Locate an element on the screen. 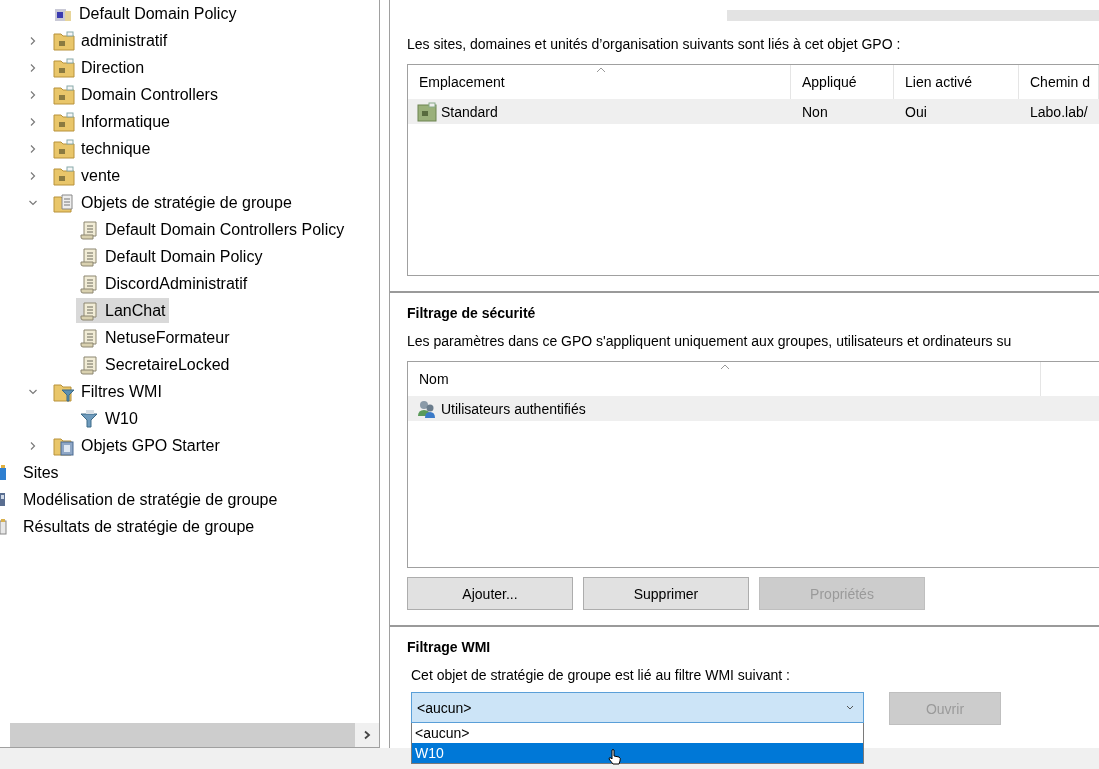 The width and height of the screenshot is (1099, 769). report-icon is located at coordinates (4, 526).